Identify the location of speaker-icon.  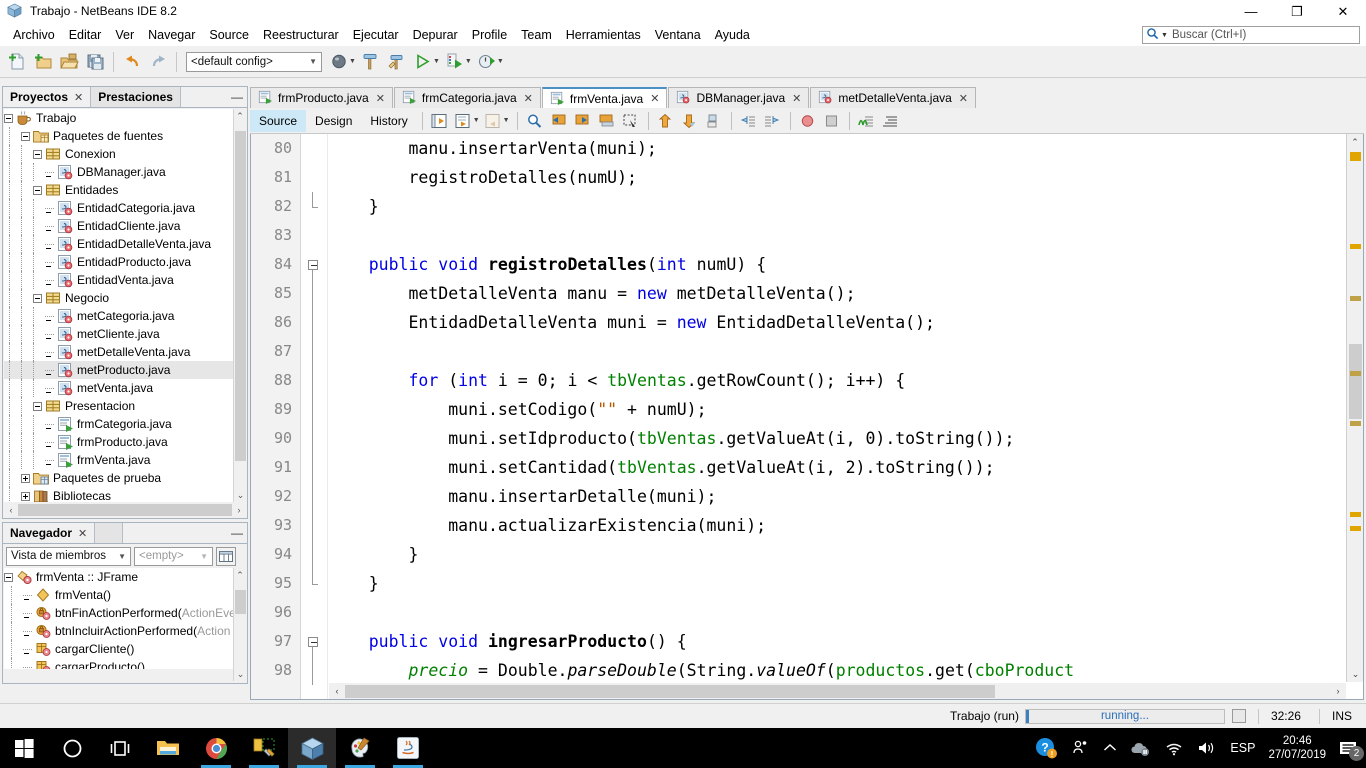
(1206, 748).